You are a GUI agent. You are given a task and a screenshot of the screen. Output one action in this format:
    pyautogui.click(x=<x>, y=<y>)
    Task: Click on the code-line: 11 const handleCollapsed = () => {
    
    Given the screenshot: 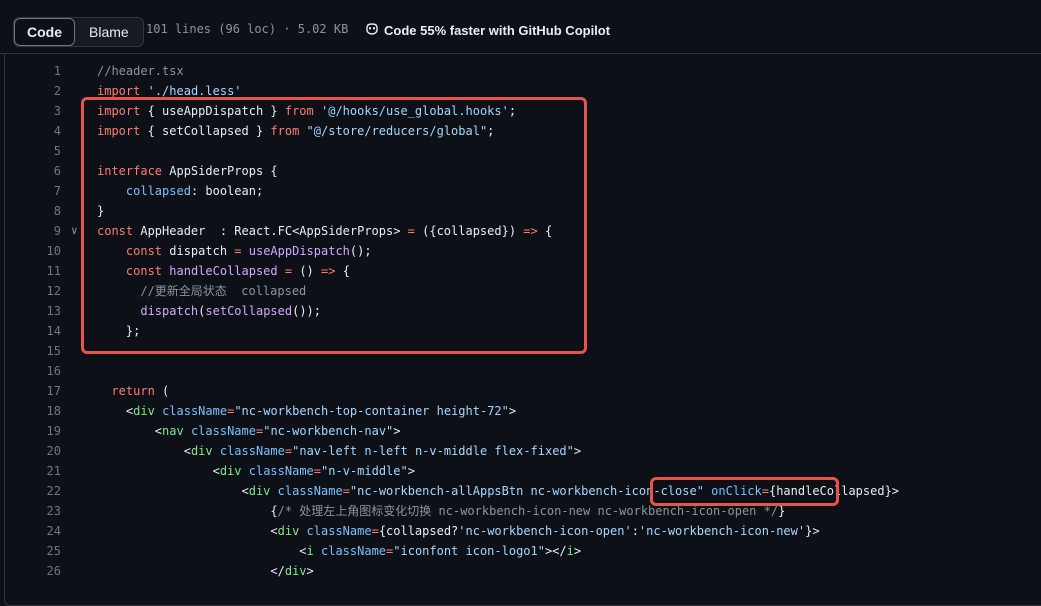 What is the action you would take?
    pyautogui.click(x=520, y=271)
    